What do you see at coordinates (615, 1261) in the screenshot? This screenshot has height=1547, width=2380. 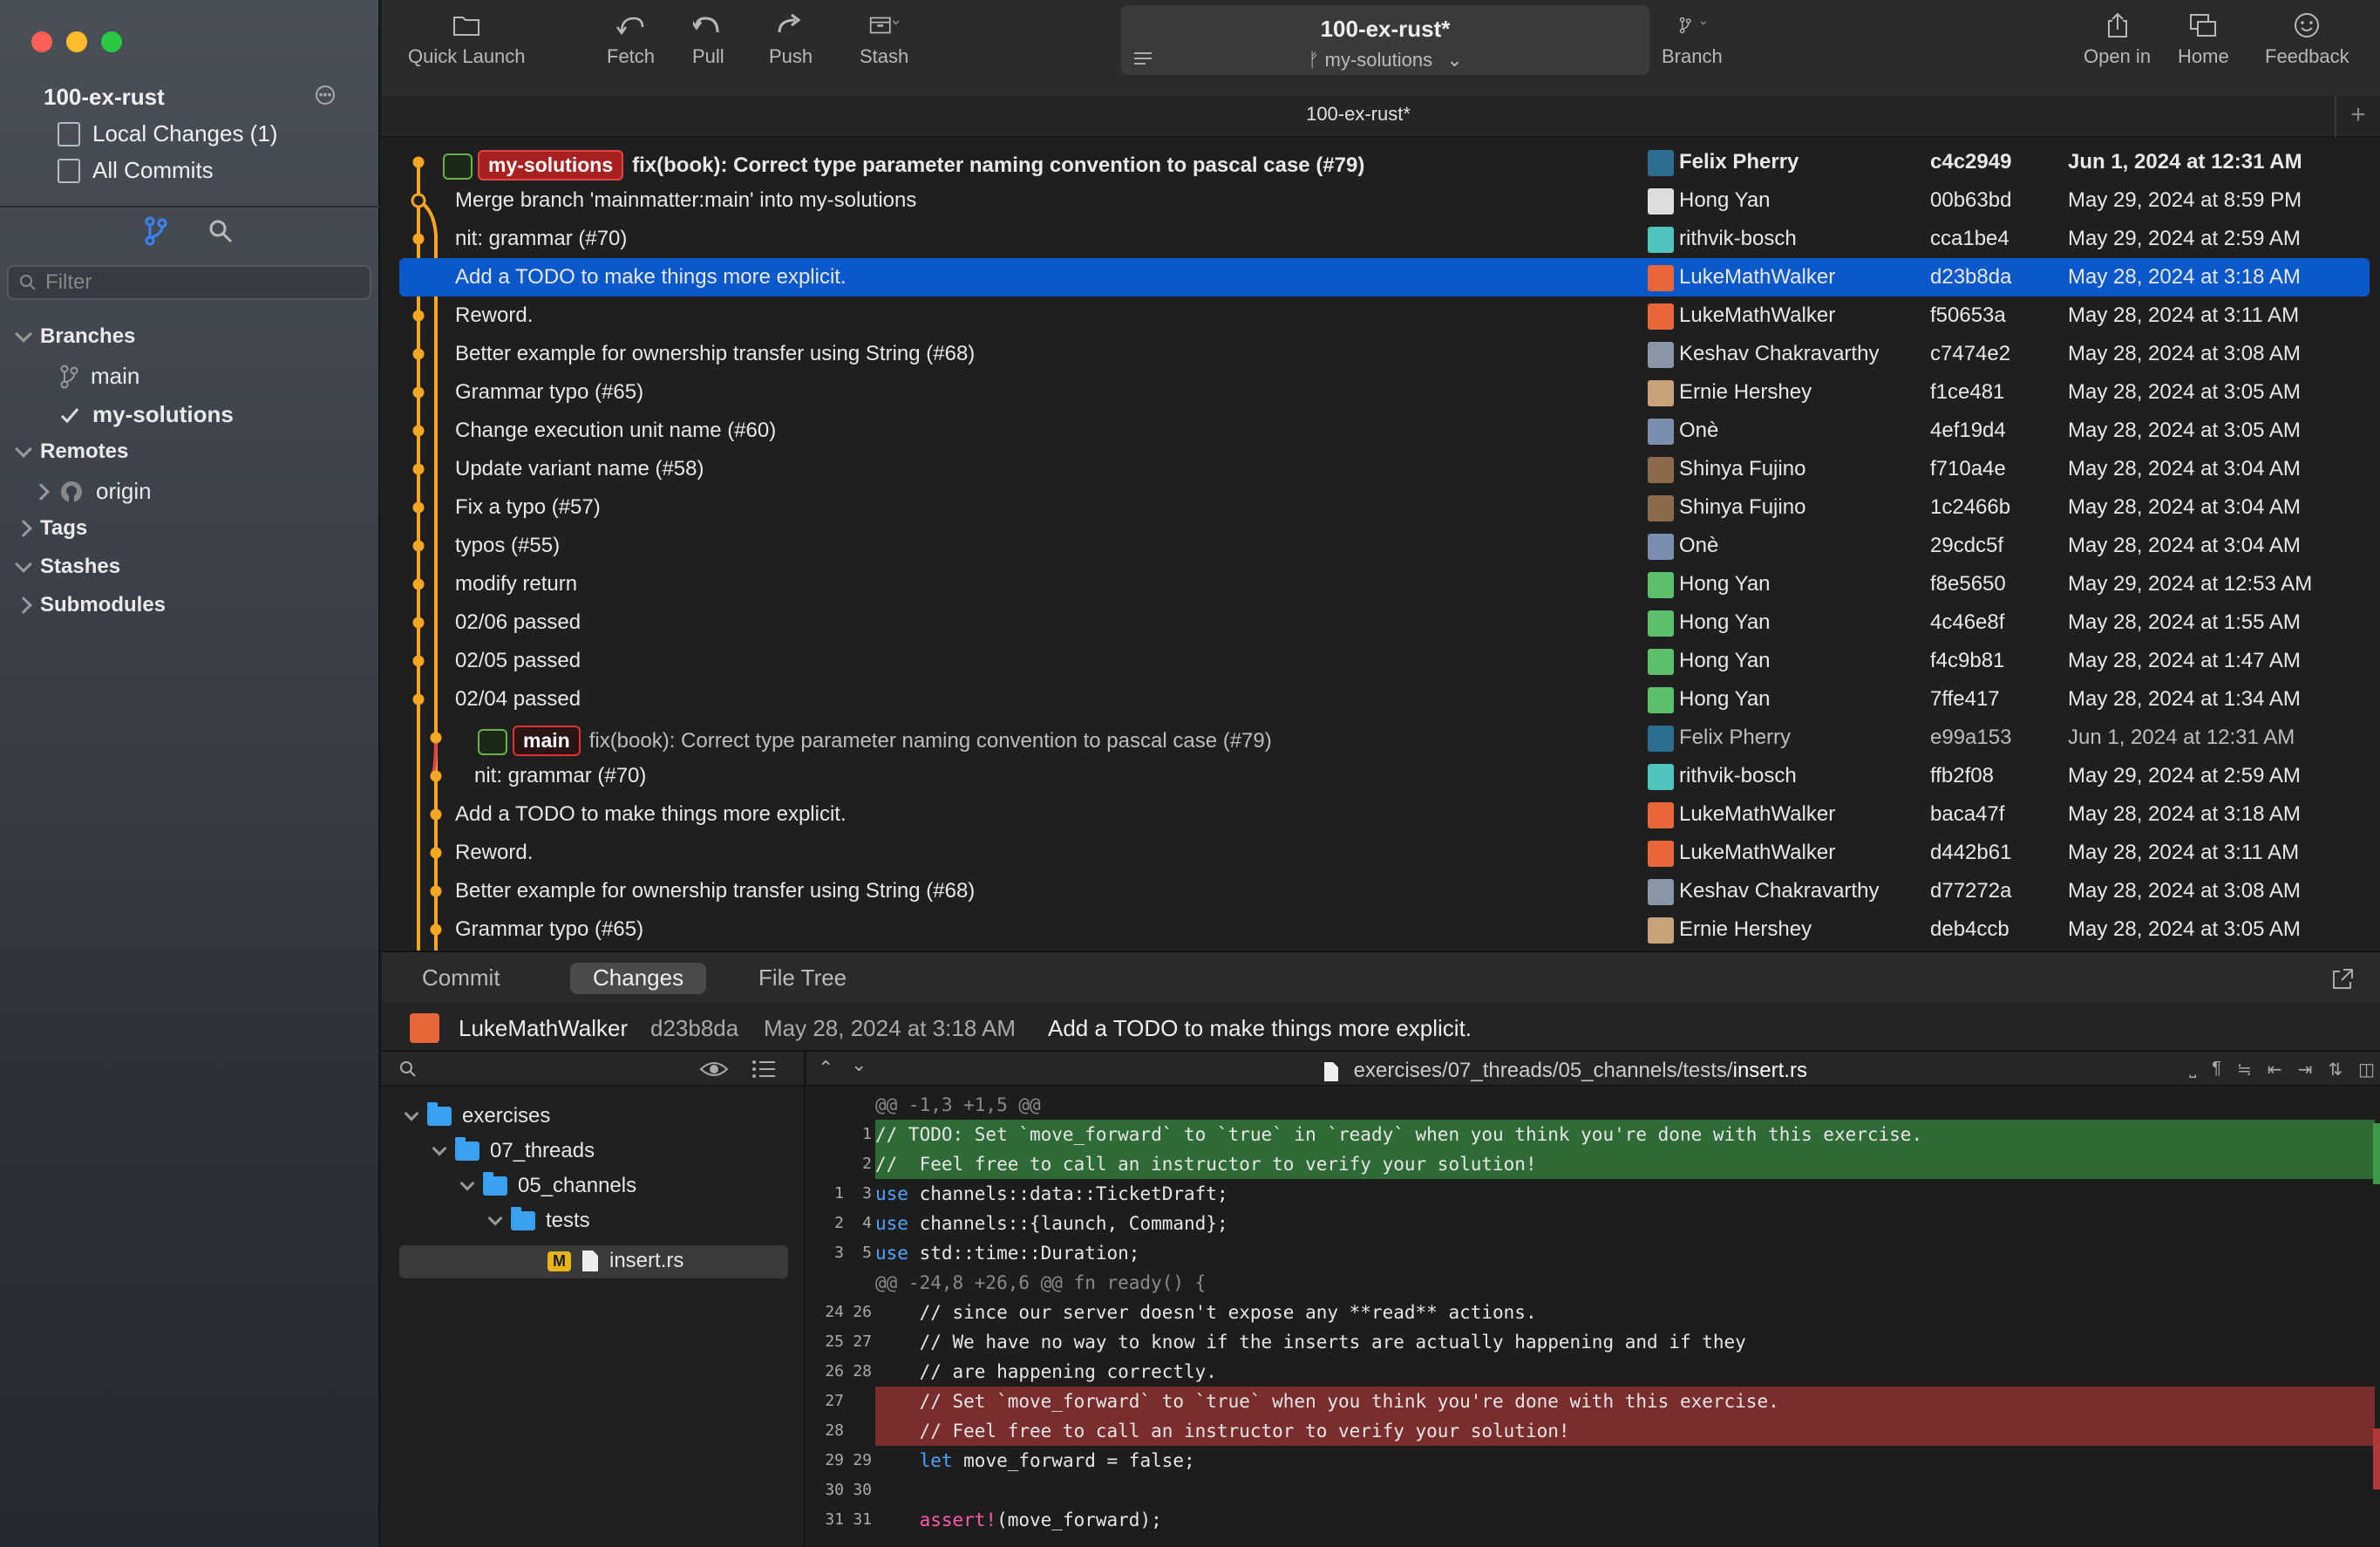 I see `tree-file-insert-rs: M insert.rs` at bounding box center [615, 1261].